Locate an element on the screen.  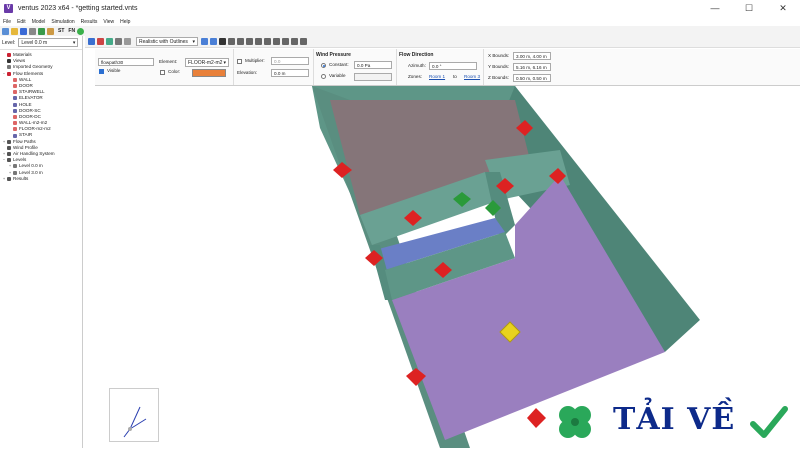
zone-separator: to is located at coordinates (455, 76).